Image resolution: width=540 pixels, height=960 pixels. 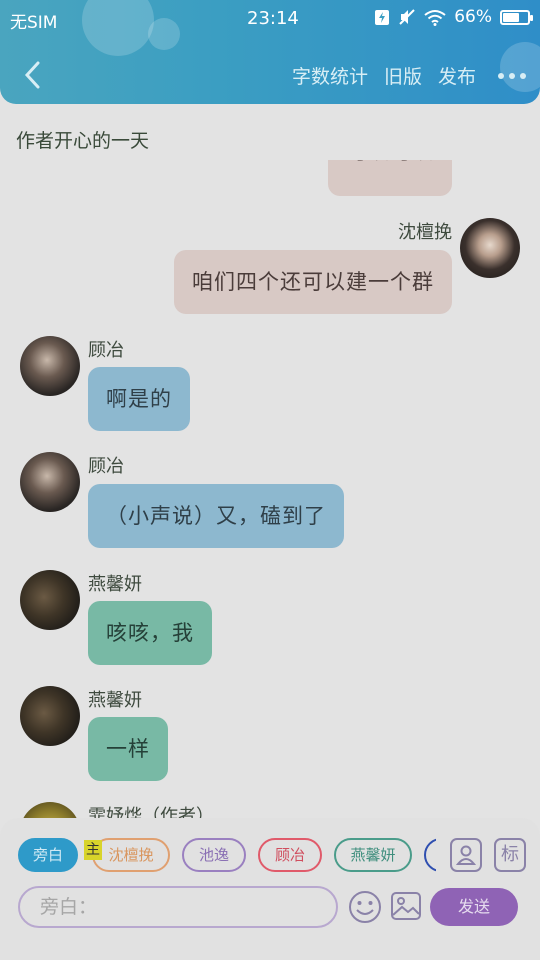 I want to click on clock: 23:14, so click(x=273, y=18).